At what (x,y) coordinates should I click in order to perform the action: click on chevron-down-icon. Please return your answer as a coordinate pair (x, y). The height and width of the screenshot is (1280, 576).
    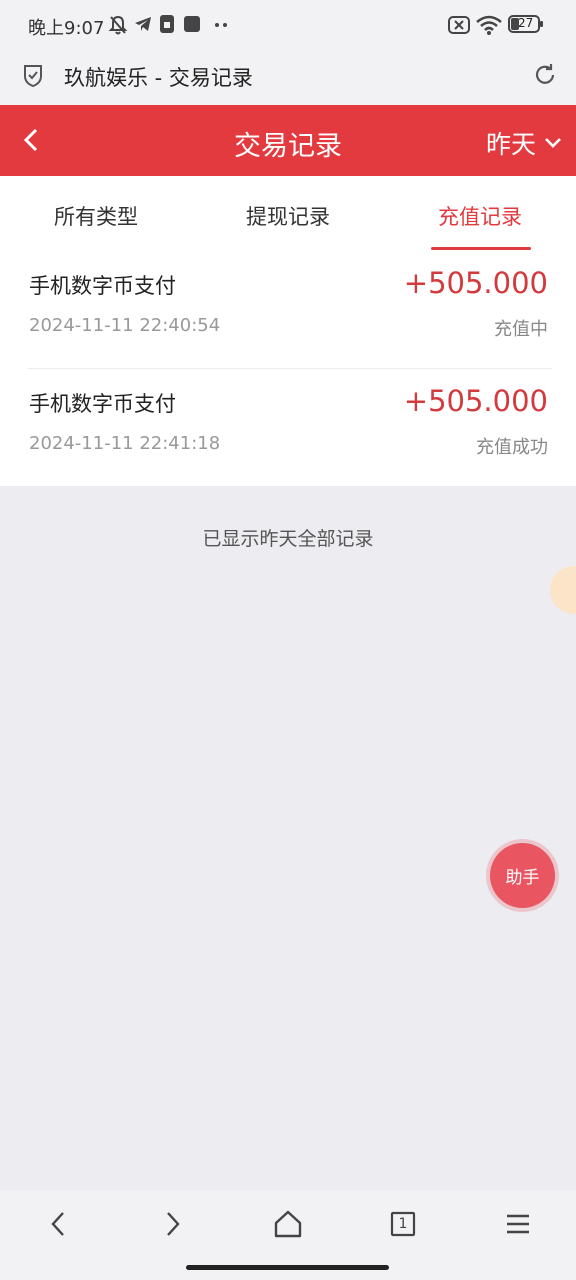
    Looking at the image, I should click on (553, 143).